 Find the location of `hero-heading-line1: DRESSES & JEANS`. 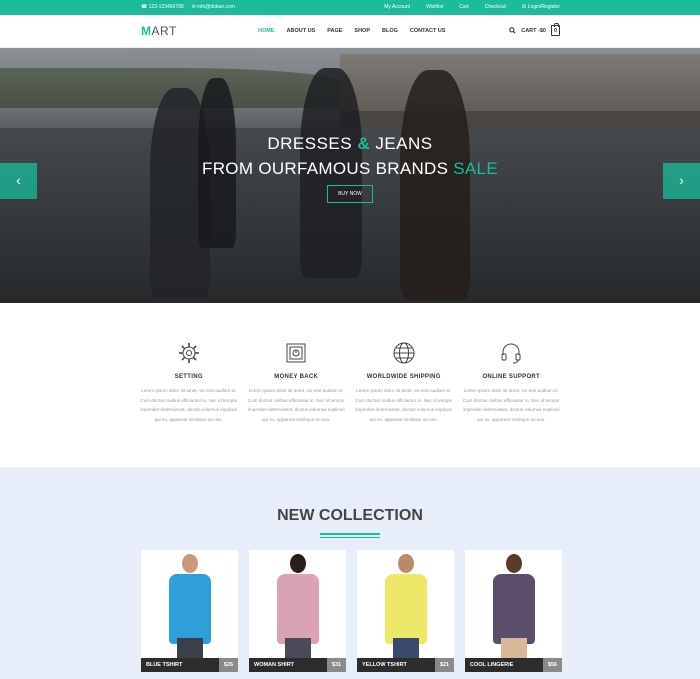

hero-heading-line1: DRESSES & JEANS is located at coordinates (350, 144).